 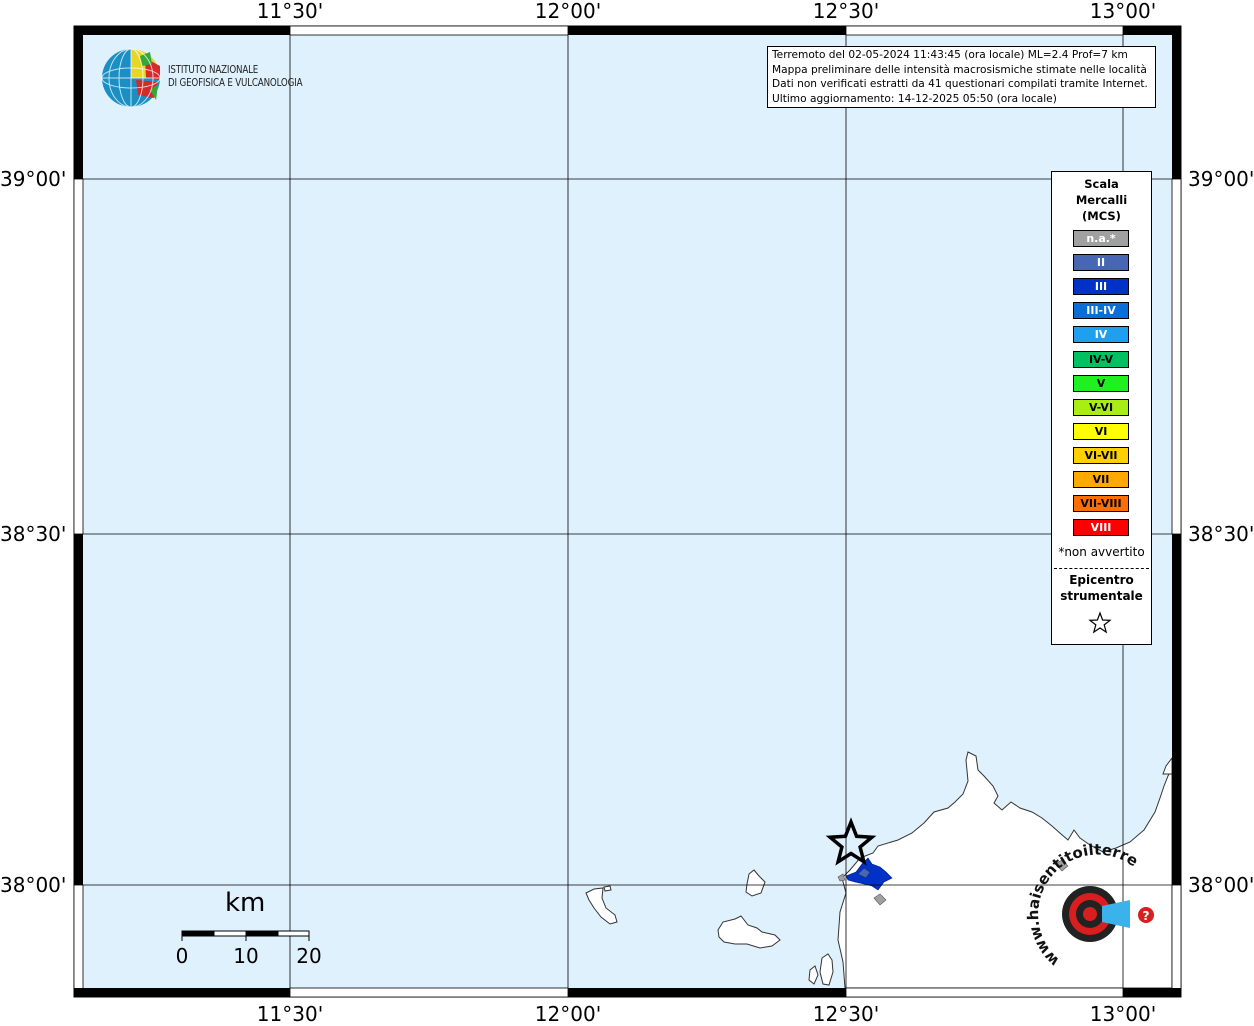 I want to click on legend-swatch-1: II, so click(x=1101, y=263).